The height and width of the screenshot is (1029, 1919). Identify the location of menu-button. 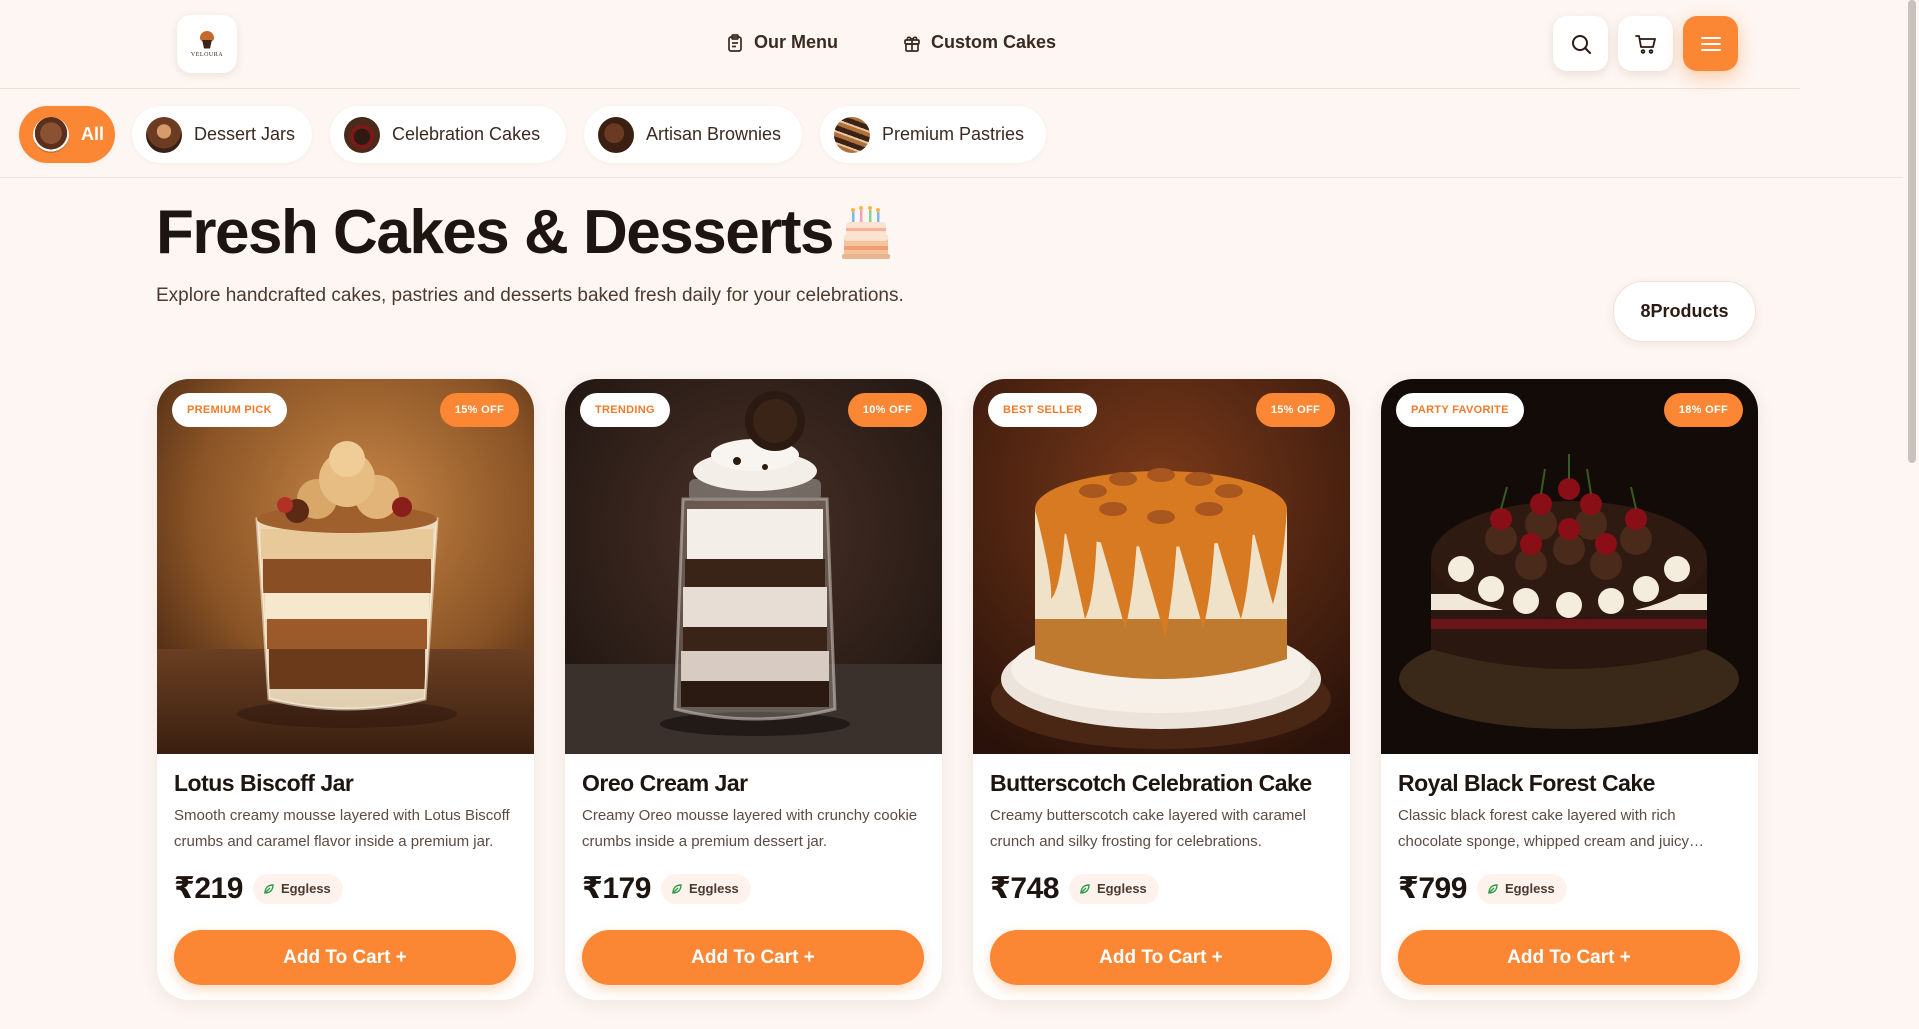
(1710, 43).